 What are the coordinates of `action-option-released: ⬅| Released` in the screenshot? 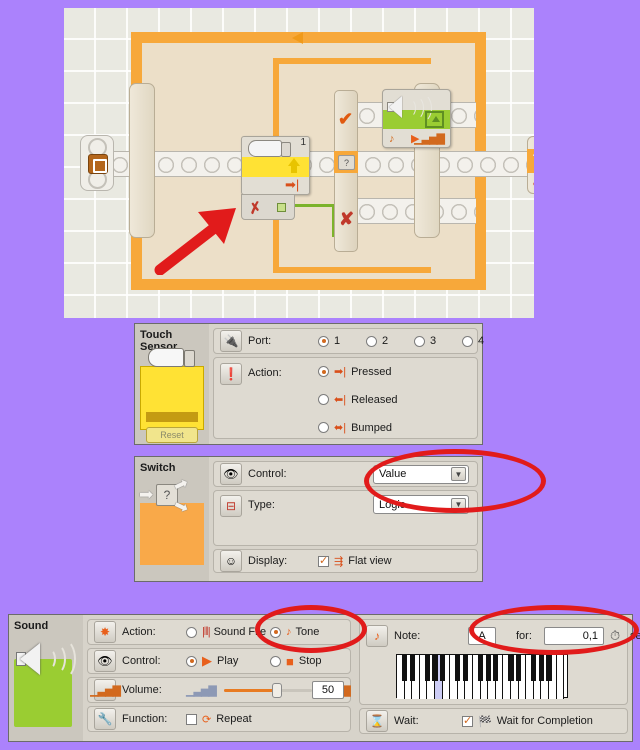 It's located at (358, 399).